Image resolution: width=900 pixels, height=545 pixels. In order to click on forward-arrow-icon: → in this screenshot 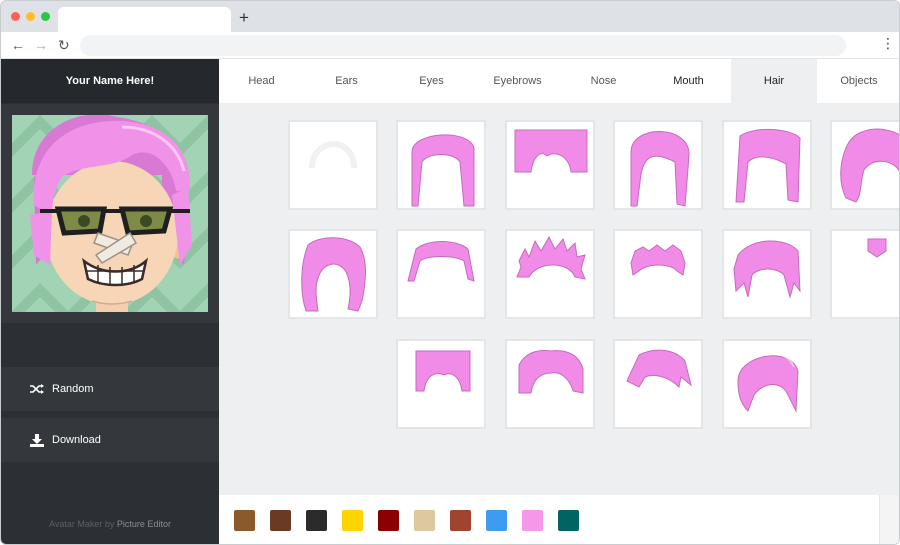, I will do `click(41, 45)`.